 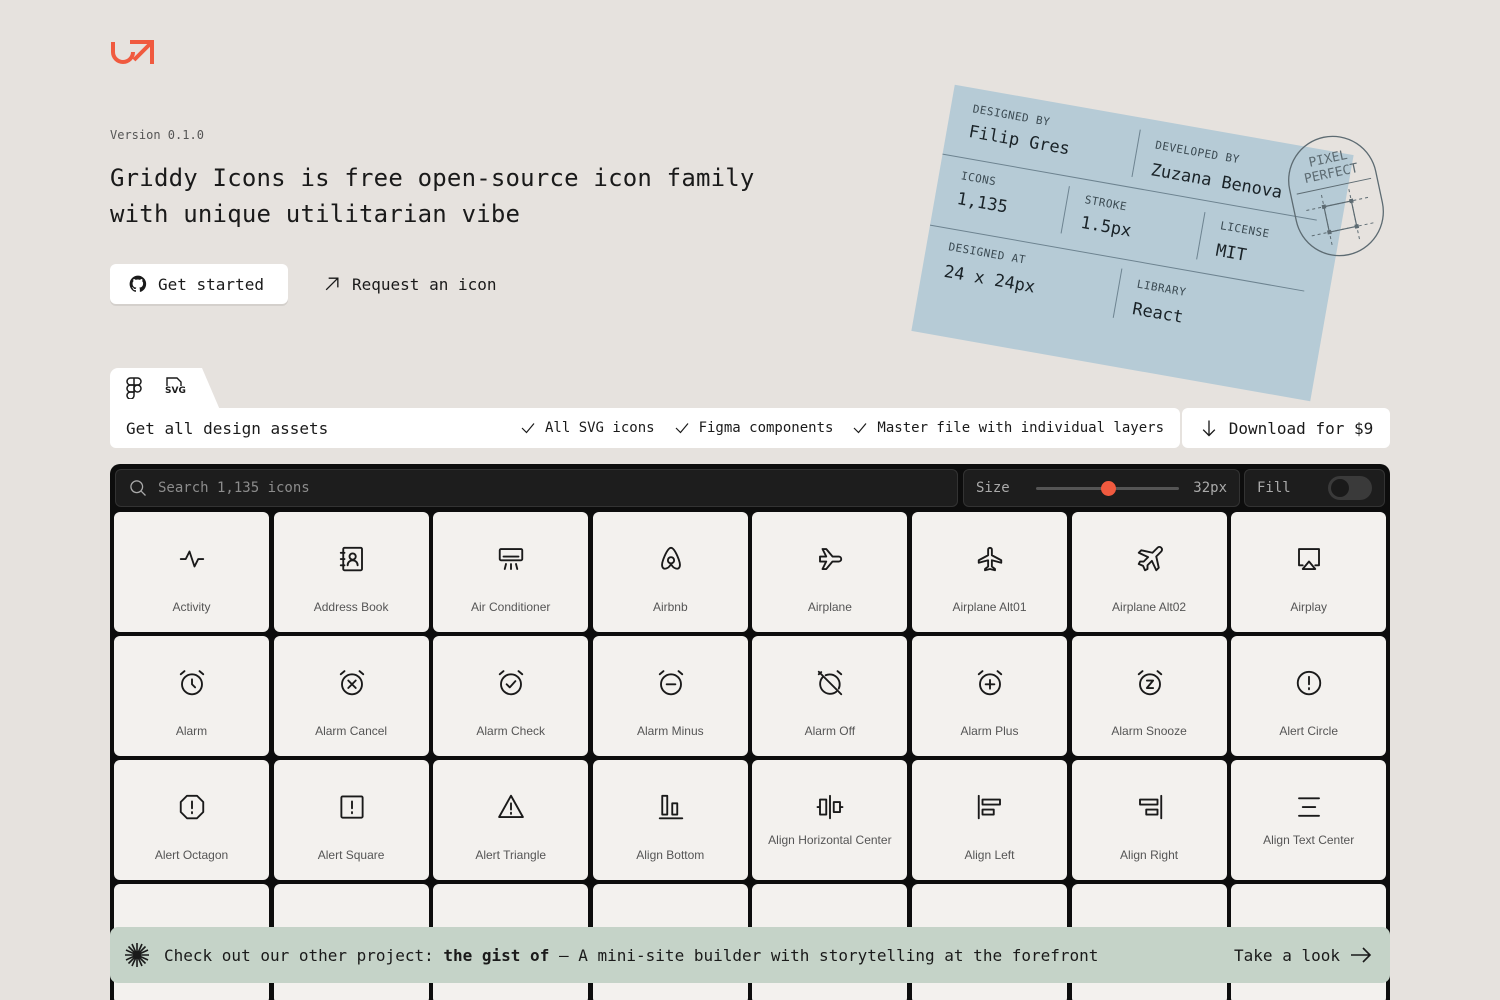 I want to click on alarm-off-icon, so click(x=830, y=683).